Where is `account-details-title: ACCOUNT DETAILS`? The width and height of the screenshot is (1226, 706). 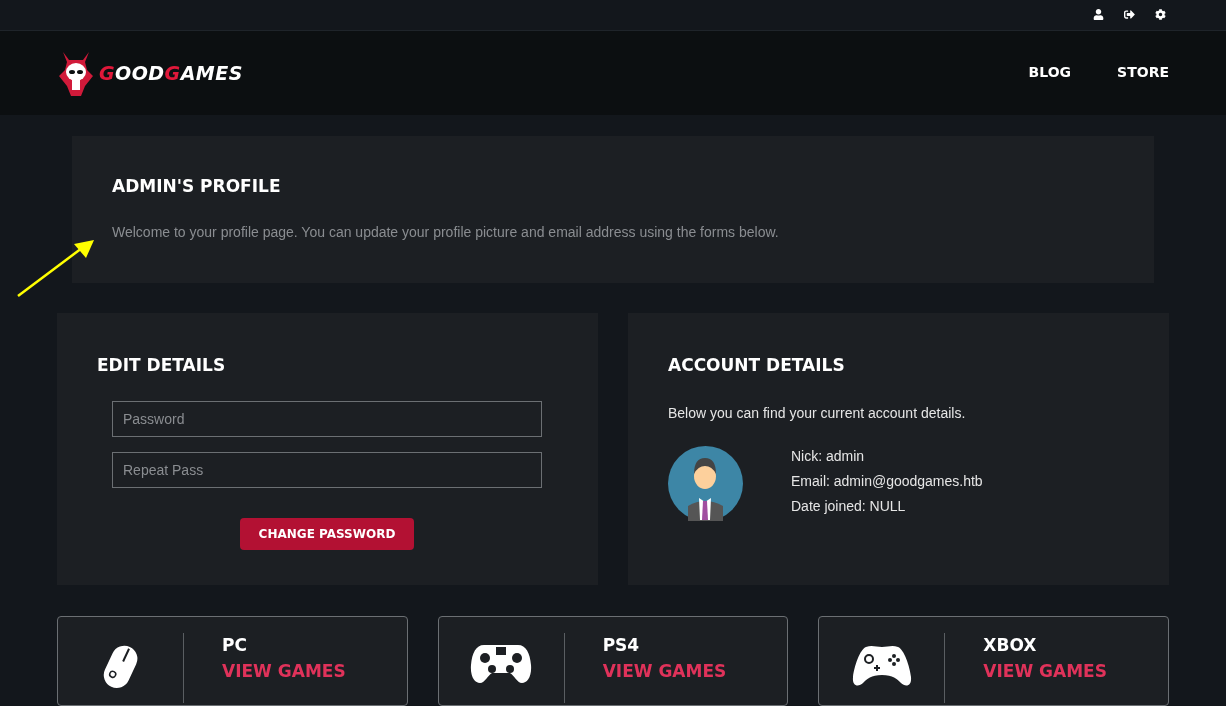
account-details-title: ACCOUNT DETAILS is located at coordinates (757, 365).